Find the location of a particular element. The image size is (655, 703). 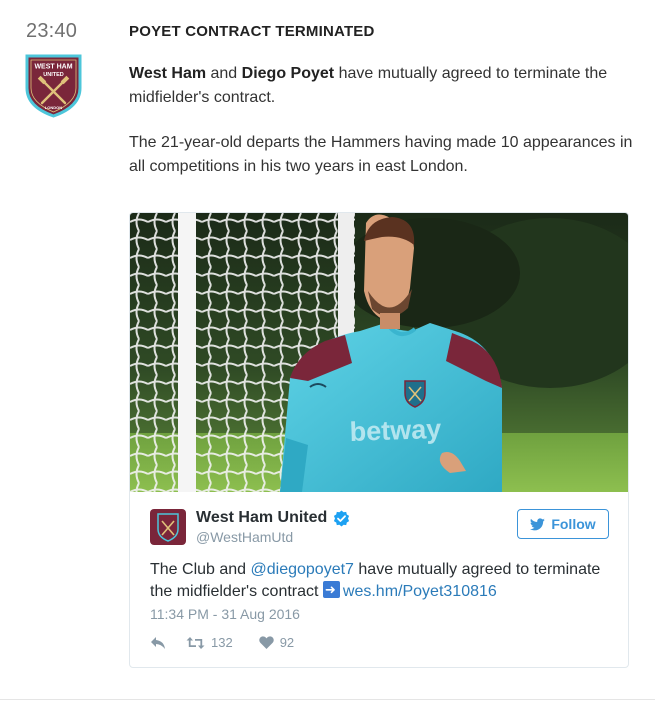

retweet-icon is located at coordinates (195, 642).